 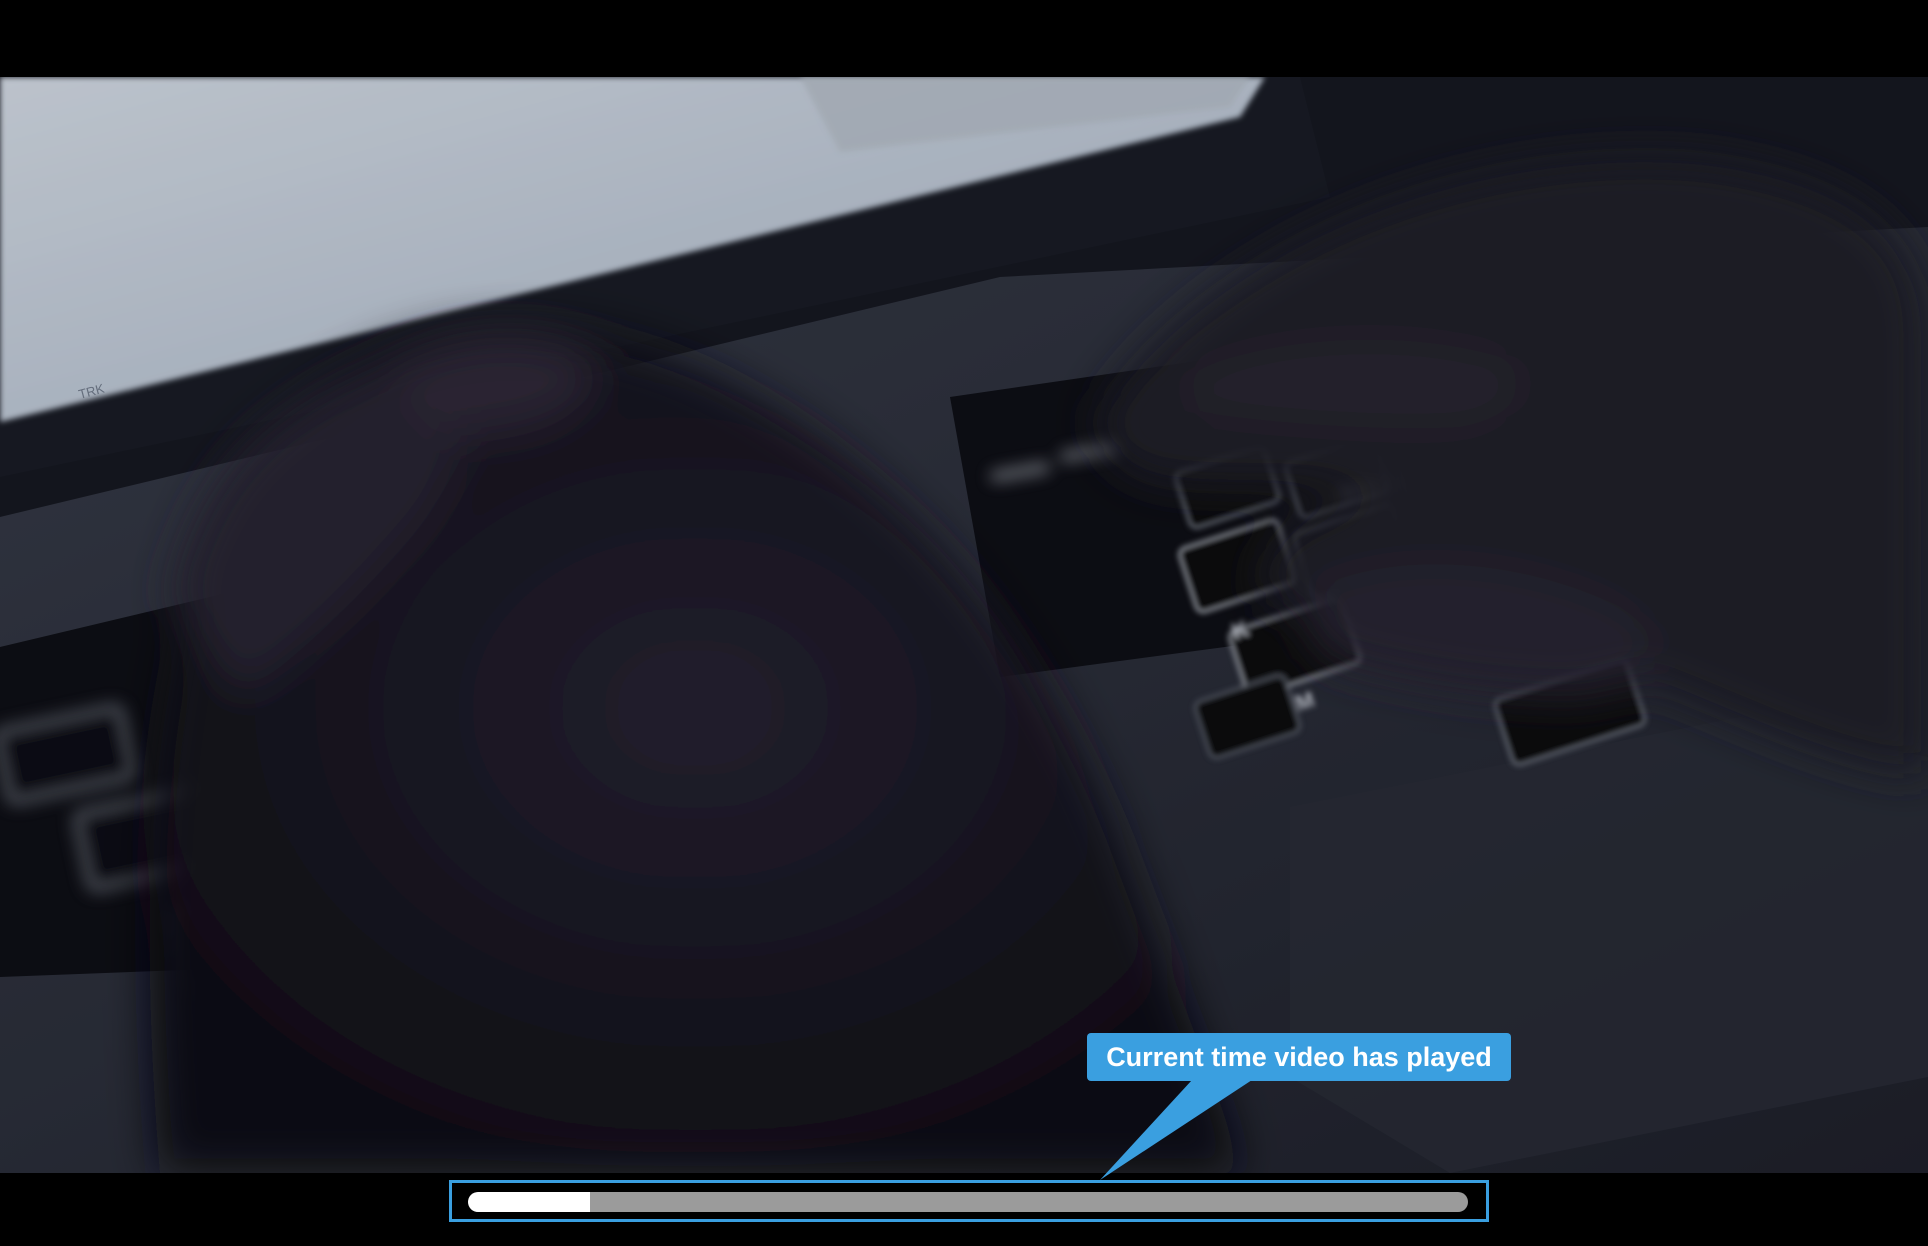 I want to click on progress-played, so click(x=529, y=1202).